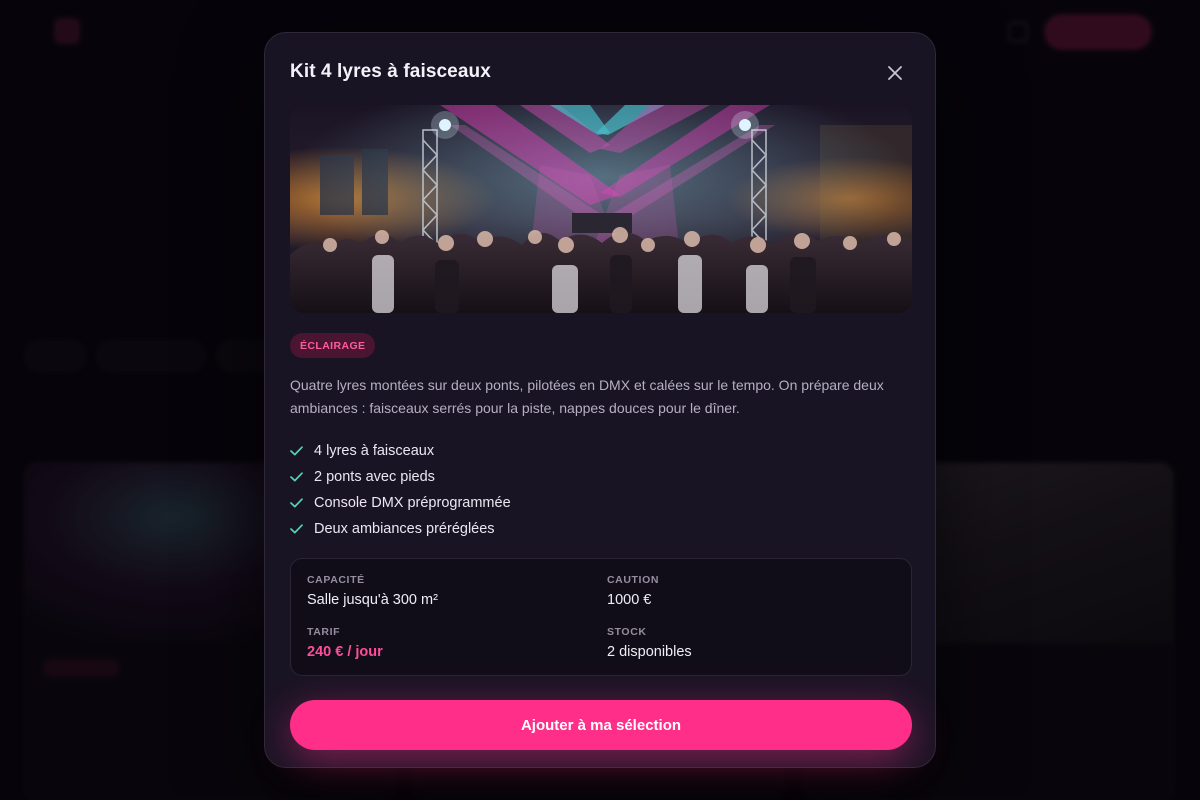 This screenshot has height=800, width=1200. I want to click on feature-item: Deux ambiances préréglées, so click(400, 529).